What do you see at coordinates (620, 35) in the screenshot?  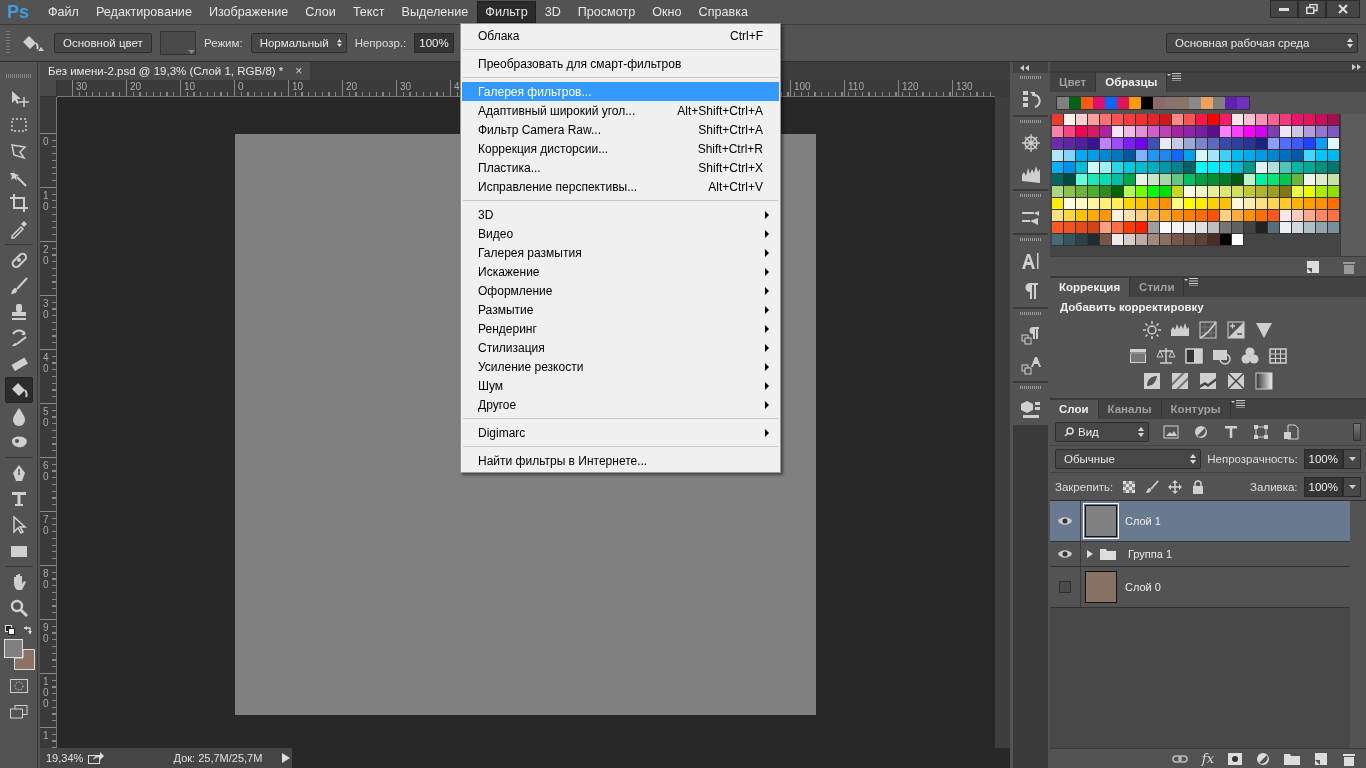 I see `menu-item: Облака Ctrl+F` at bounding box center [620, 35].